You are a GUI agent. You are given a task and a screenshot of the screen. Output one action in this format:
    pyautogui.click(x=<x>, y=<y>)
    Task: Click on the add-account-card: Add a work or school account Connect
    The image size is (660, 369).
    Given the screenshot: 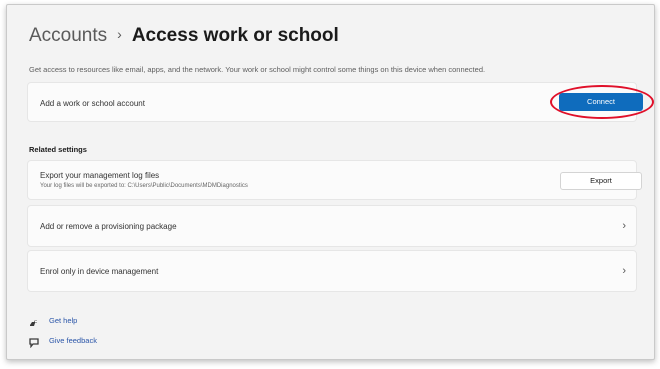 What is the action you would take?
    pyautogui.click(x=340, y=102)
    